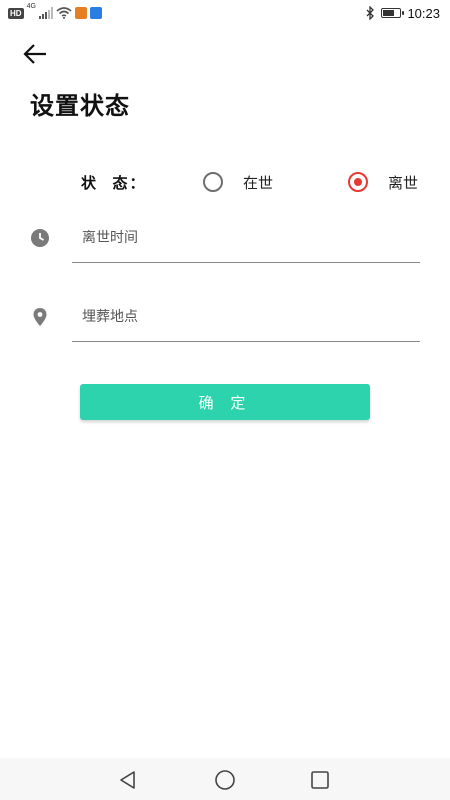 This screenshot has width=450, height=800. I want to click on battery-icon, so click(393, 13).